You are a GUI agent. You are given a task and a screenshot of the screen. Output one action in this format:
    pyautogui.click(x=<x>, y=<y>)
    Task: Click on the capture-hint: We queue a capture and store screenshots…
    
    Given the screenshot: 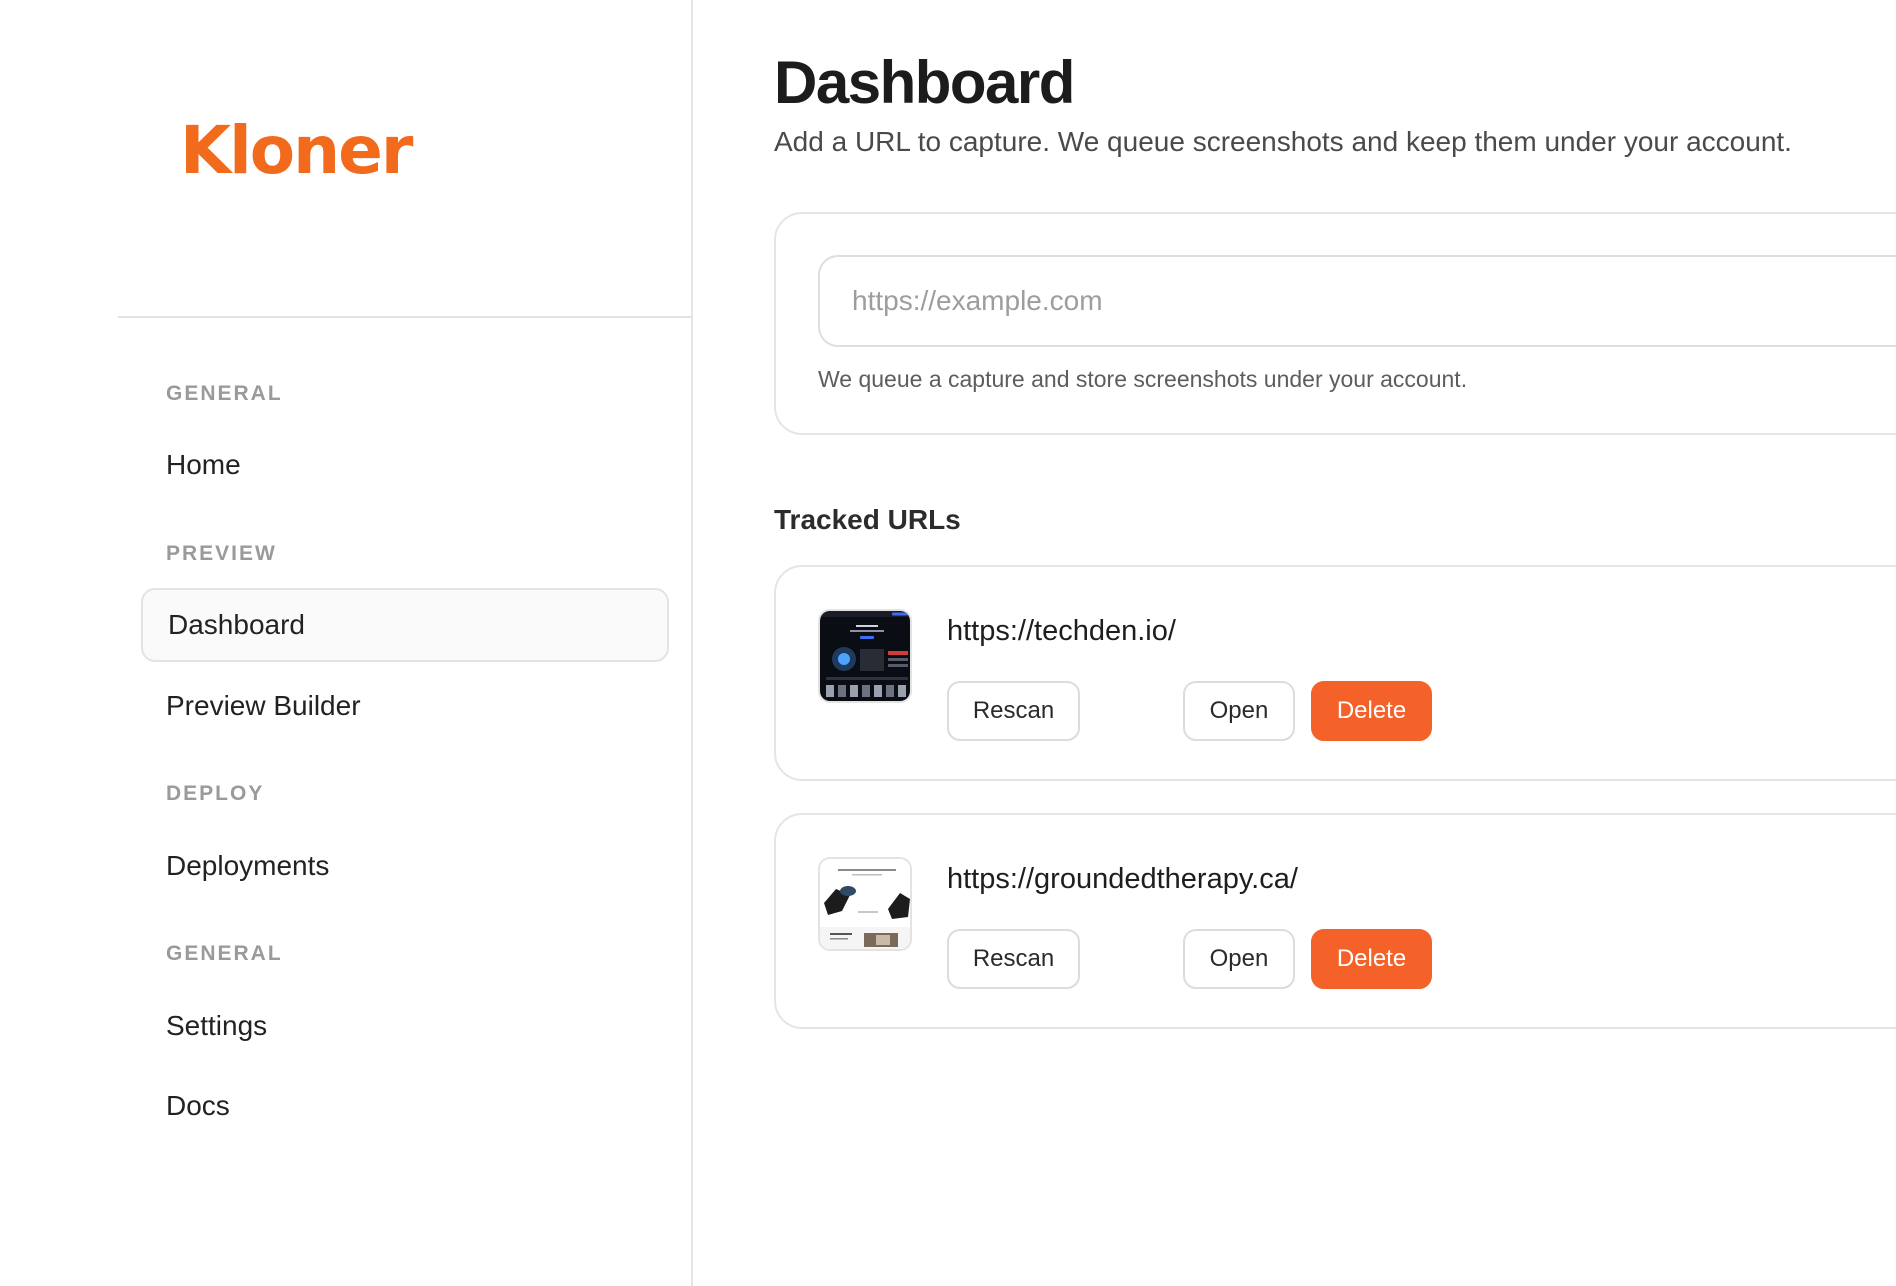 What is the action you would take?
    pyautogui.click(x=1143, y=379)
    